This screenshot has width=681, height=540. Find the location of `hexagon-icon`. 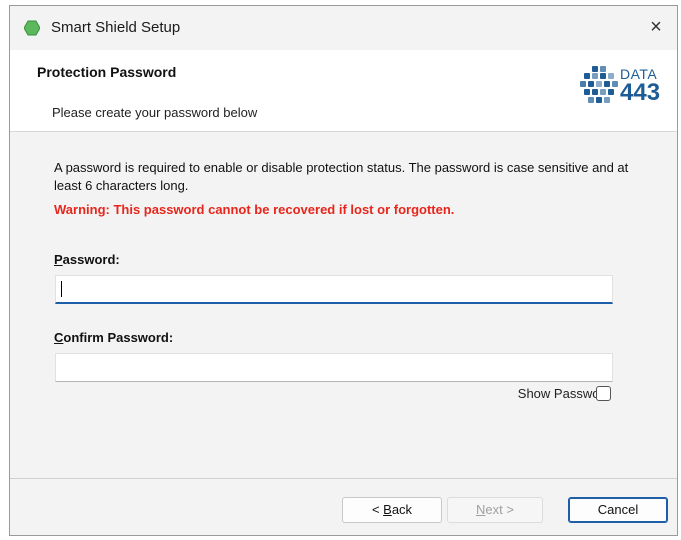

hexagon-icon is located at coordinates (32, 28).